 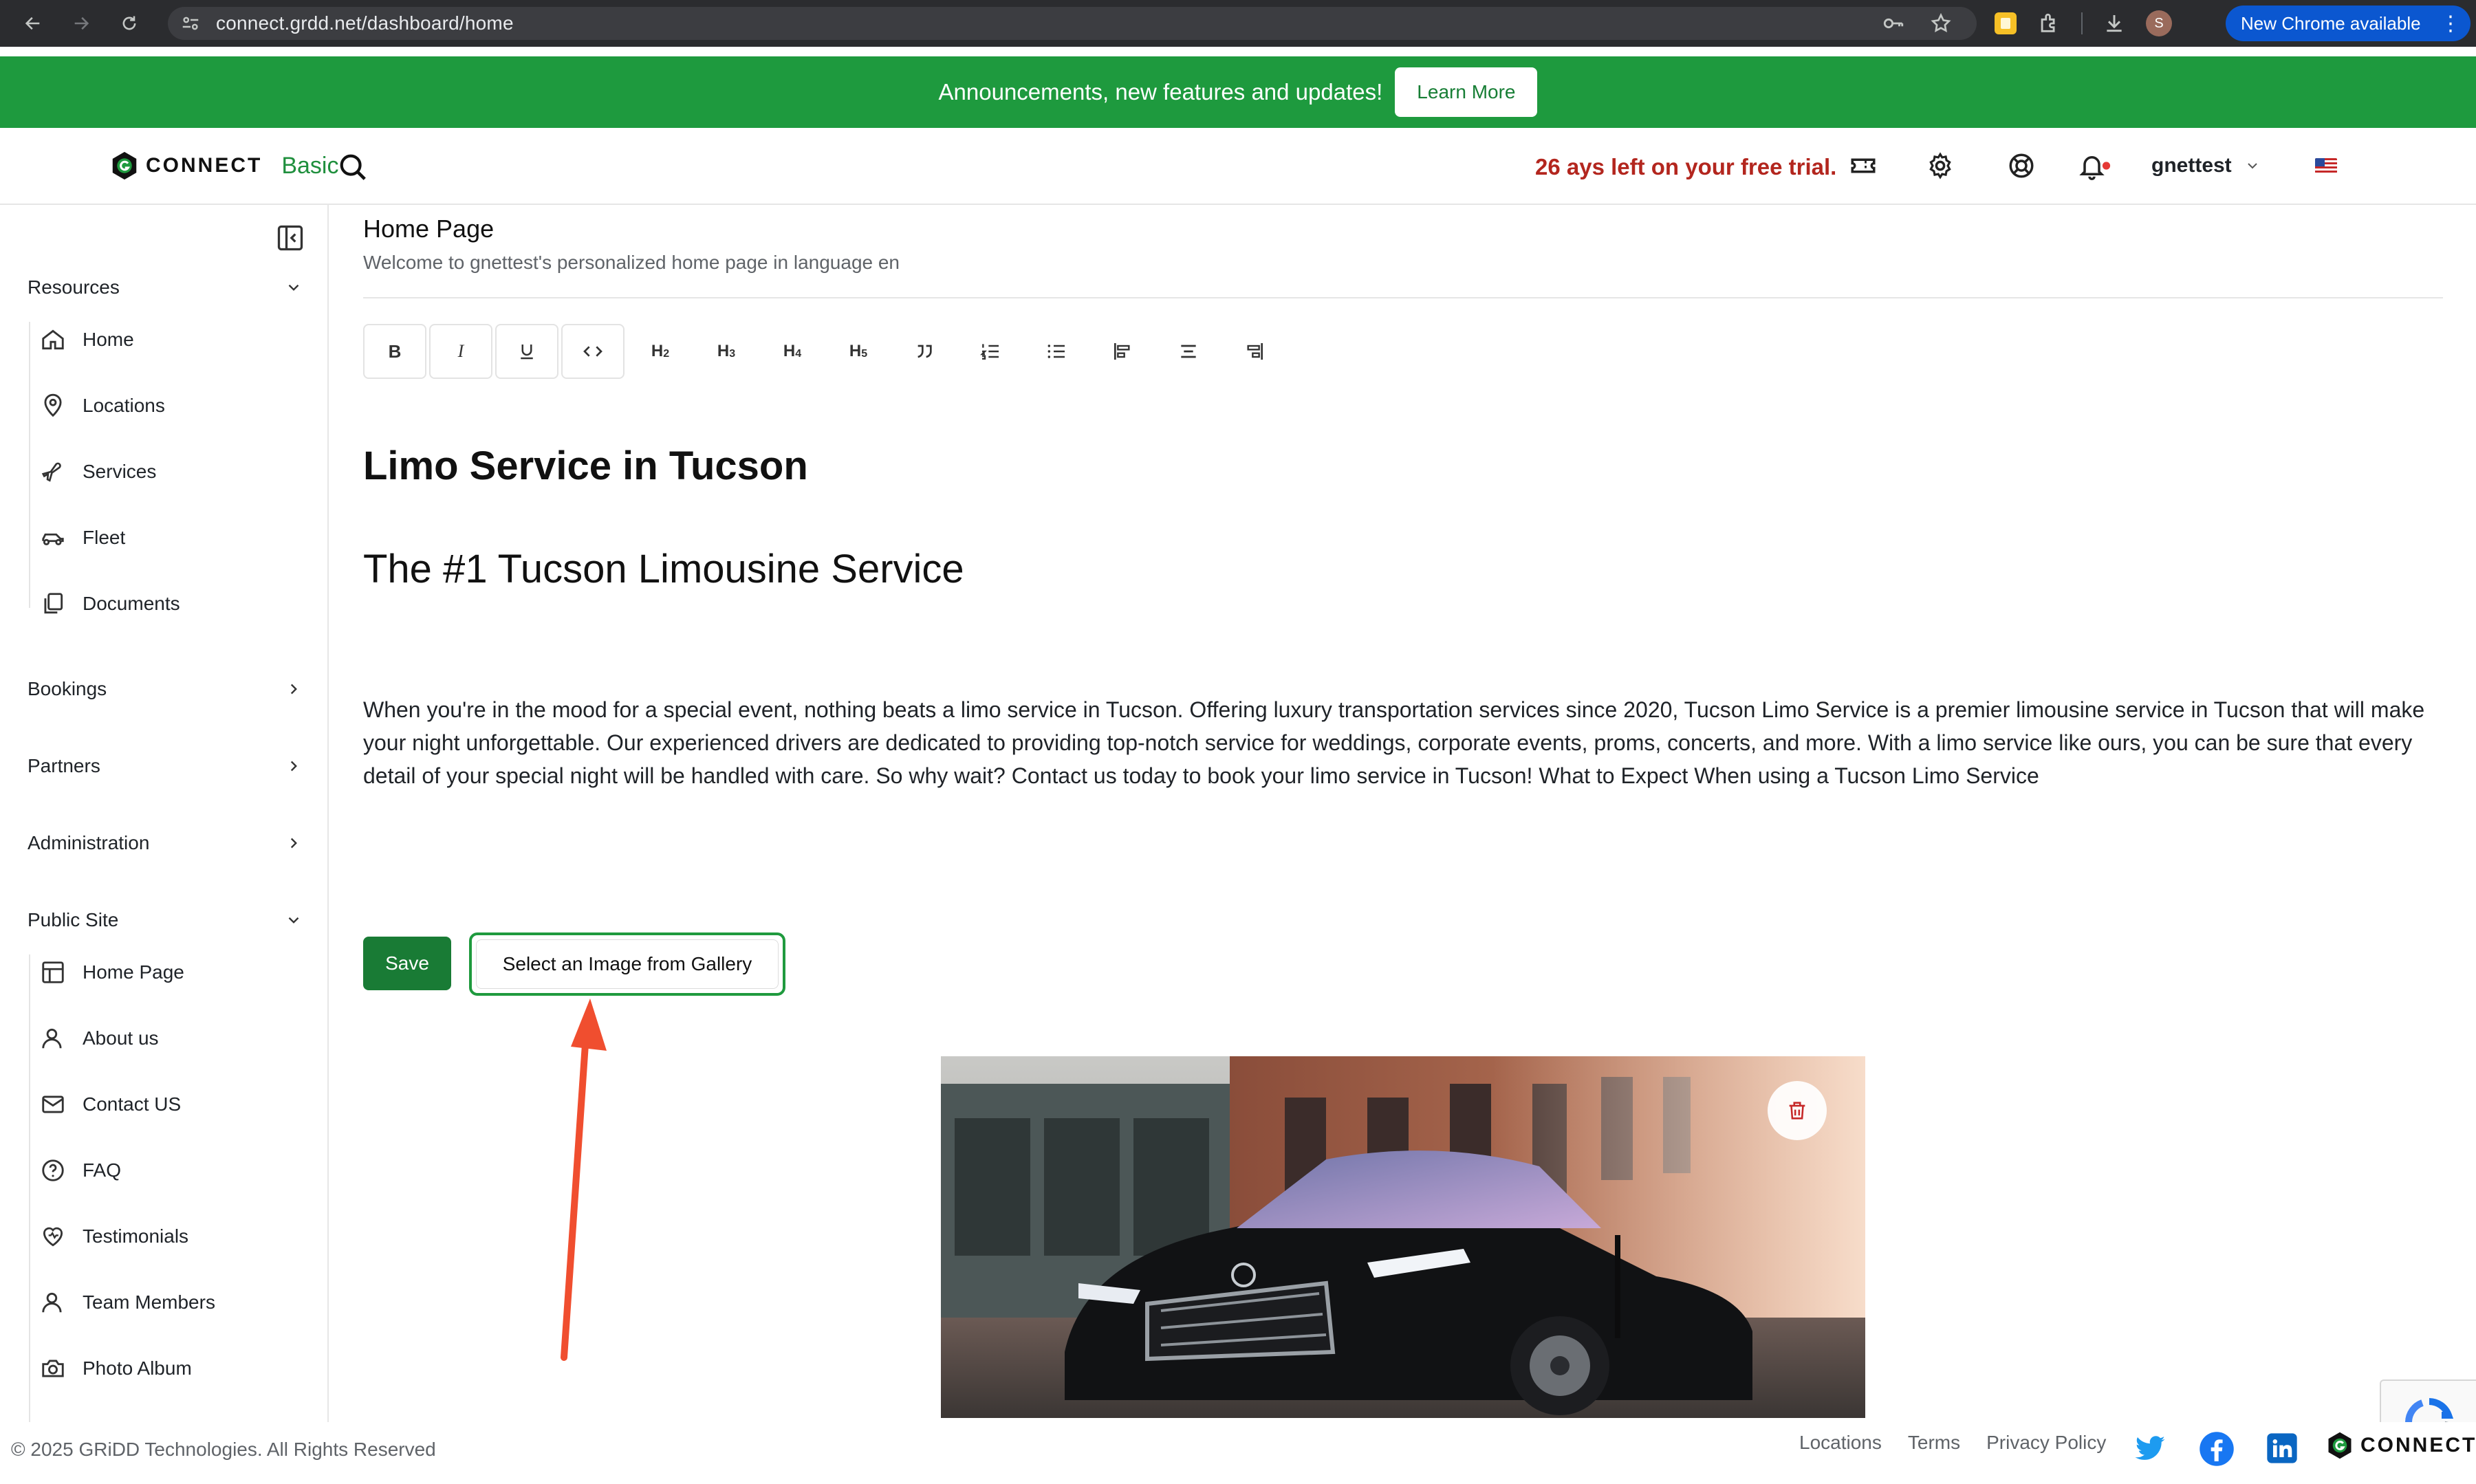 I want to click on settings-button, so click(x=1940, y=165).